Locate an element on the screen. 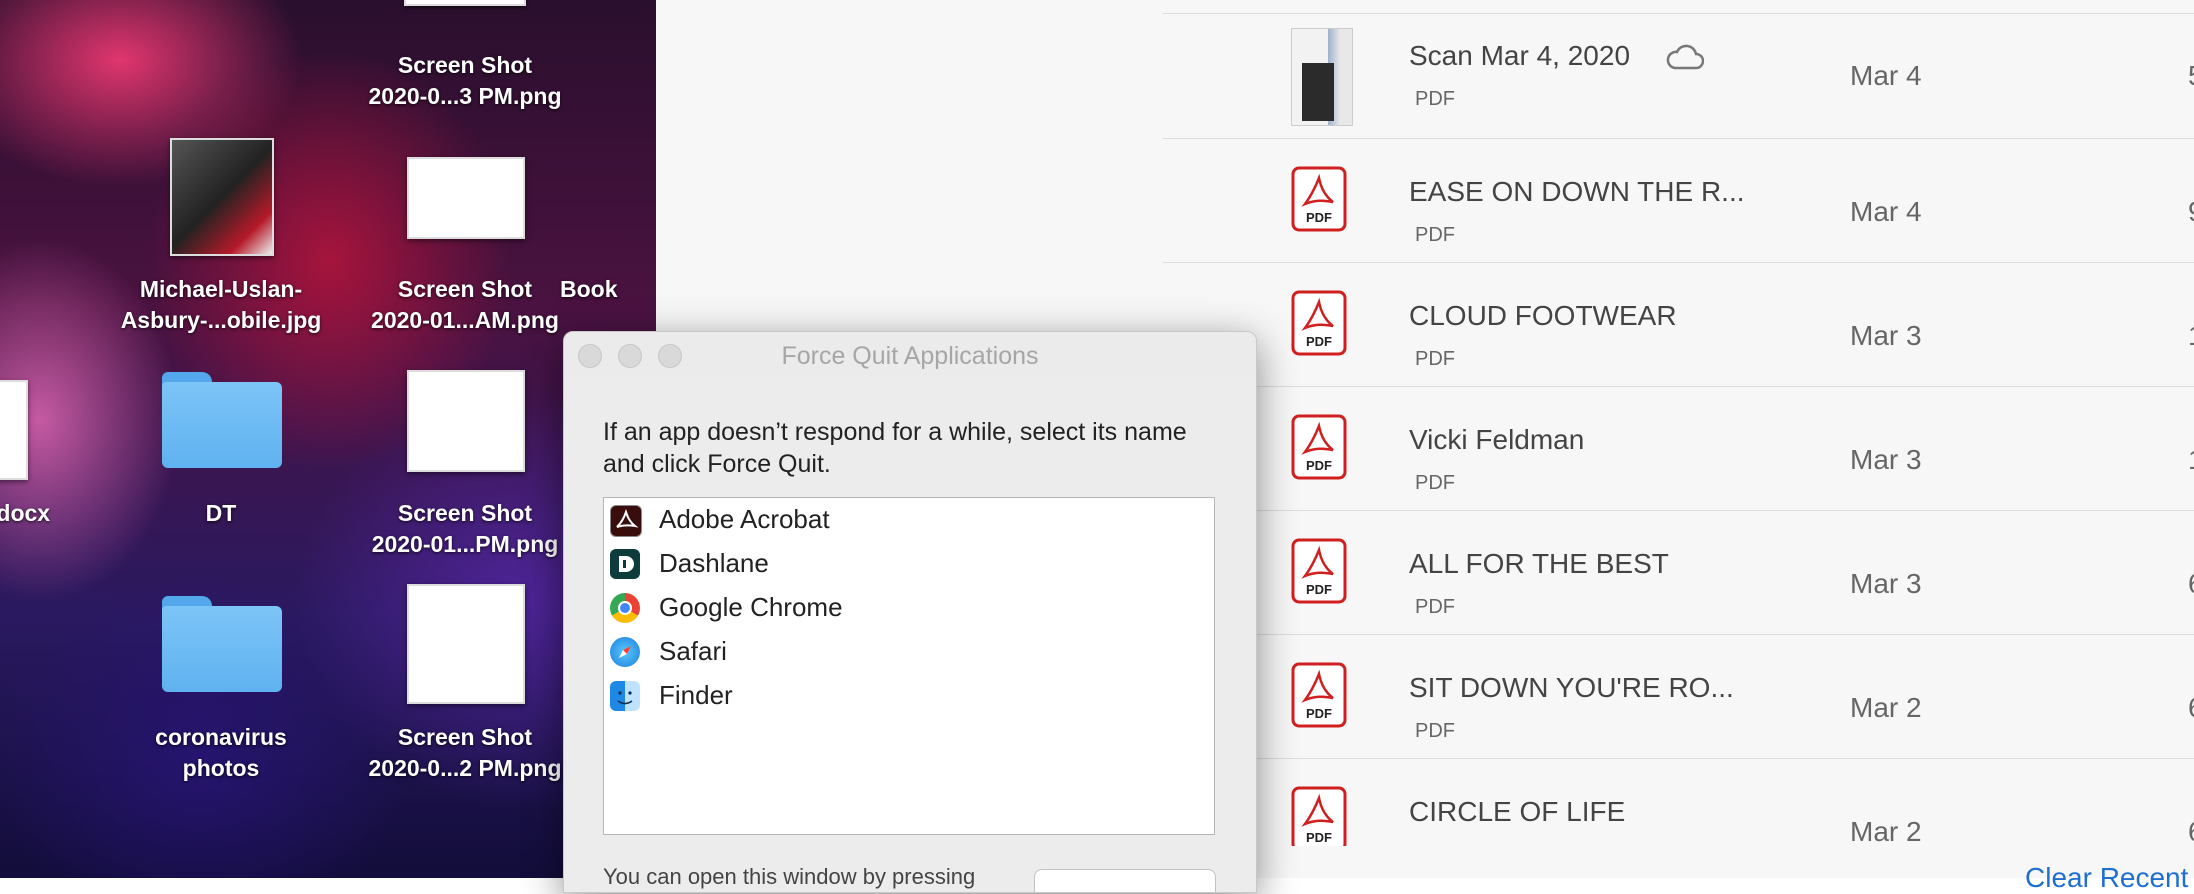  scan-thumbnail is located at coordinates (1322, 77).